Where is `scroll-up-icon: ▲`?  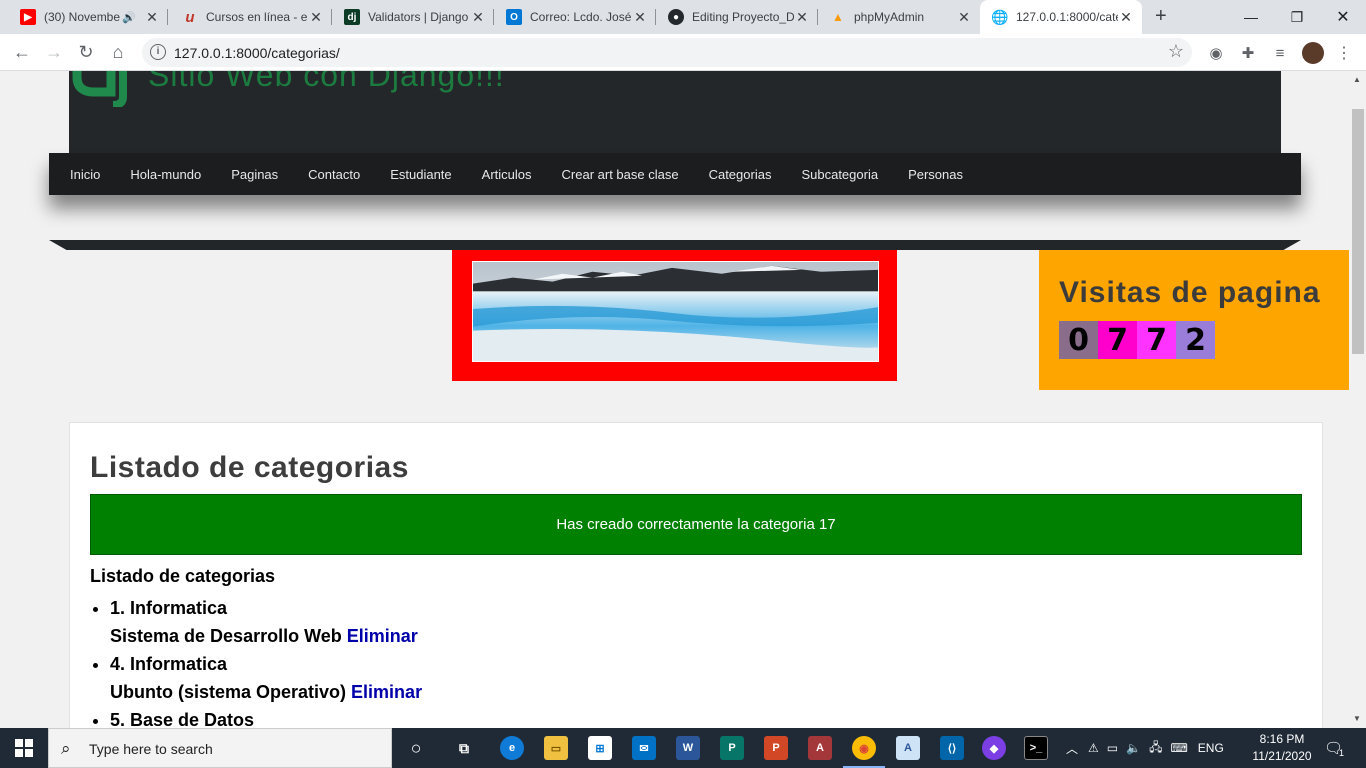
scroll-up-icon: ▲ is located at coordinates (1357, 79).